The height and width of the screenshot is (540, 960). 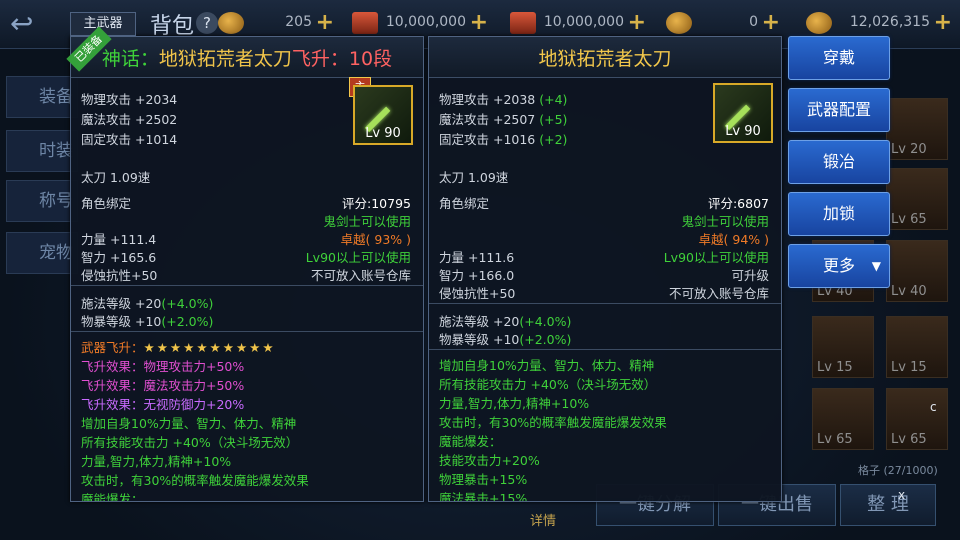 What do you see at coordinates (917, 271) in the screenshot?
I see `inventory-slot: Lv 40` at bounding box center [917, 271].